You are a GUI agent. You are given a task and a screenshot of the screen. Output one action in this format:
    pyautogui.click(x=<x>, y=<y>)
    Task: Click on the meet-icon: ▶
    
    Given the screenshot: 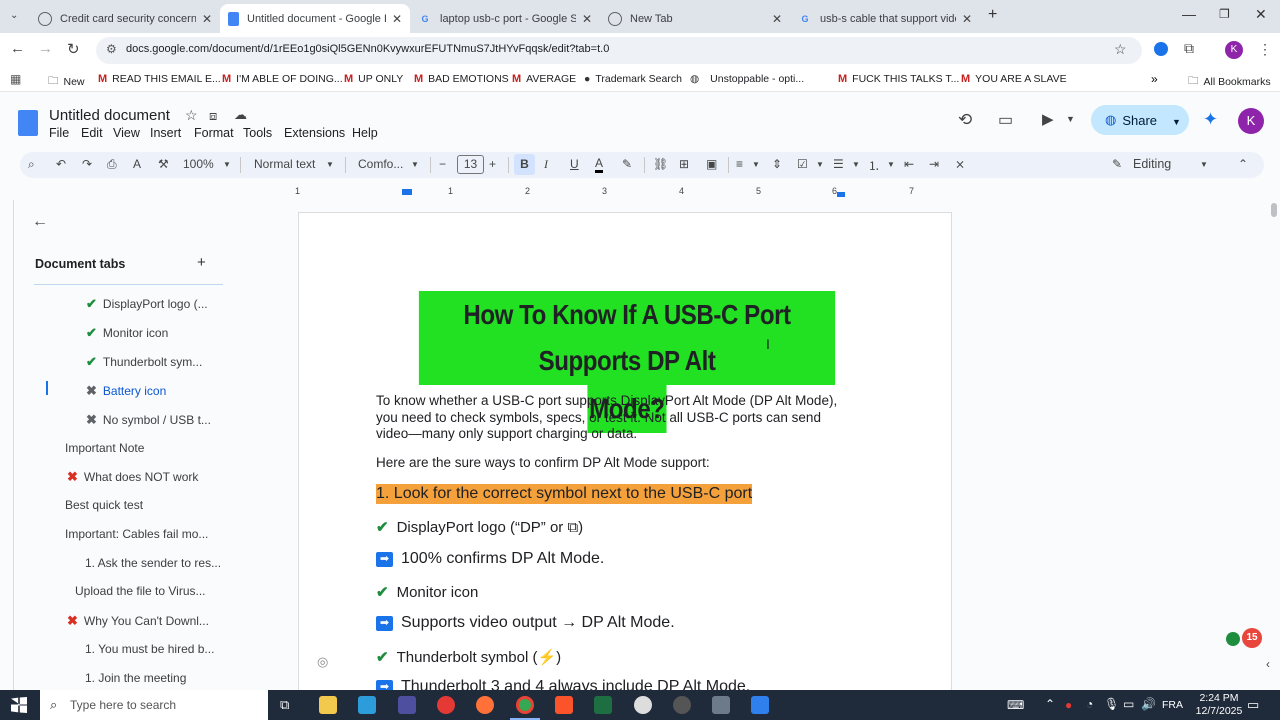 What is the action you would take?
    pyautogui.click(x=1048, y=119)
    